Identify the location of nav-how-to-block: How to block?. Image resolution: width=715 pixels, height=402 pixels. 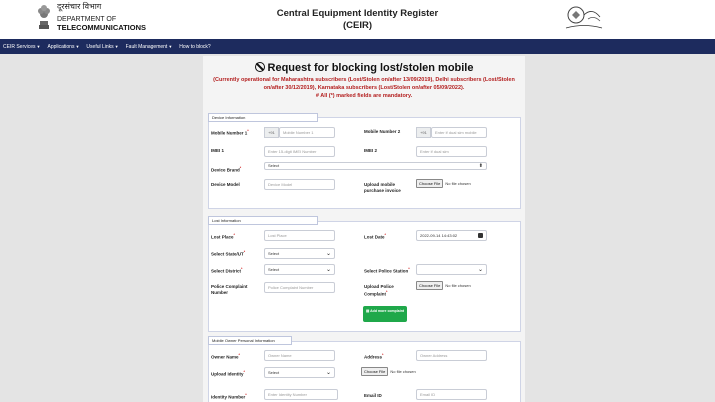
(194, 47).